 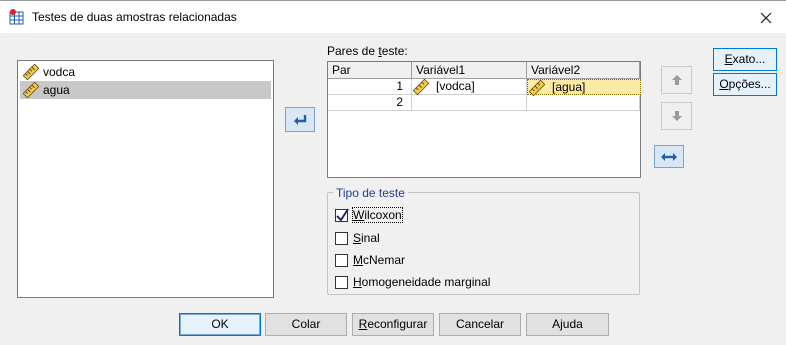 I want to click on pair-row-1-number: 1, so click(x=370, y=87).